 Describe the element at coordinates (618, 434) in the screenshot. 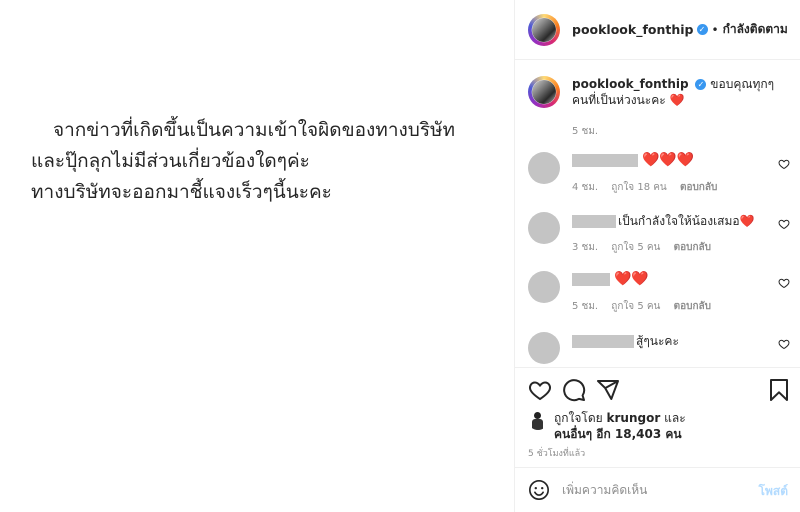

I see `likes-others: คนอื่นๆ อีก 18,403 คน` at that location.